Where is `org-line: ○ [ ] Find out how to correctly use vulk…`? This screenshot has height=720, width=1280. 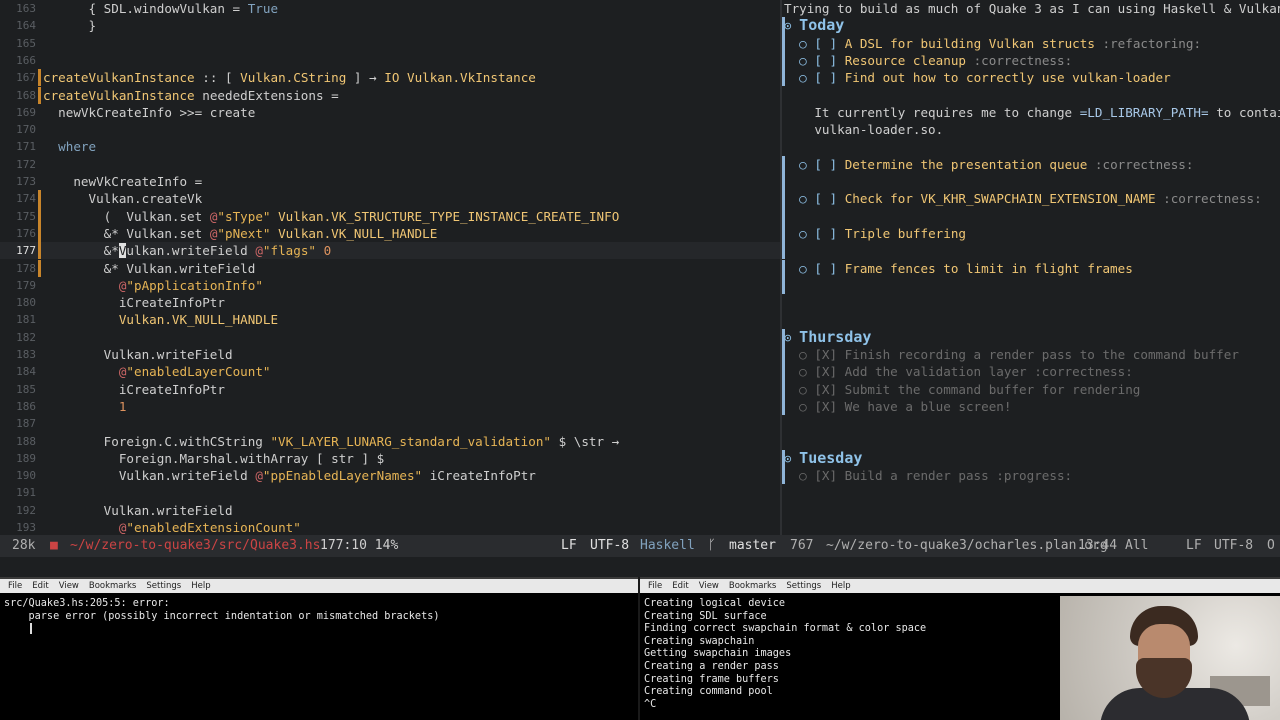 org-line: ○ [ ] Find out how to correctly use vulk… is located at coordinates (1031, 78).